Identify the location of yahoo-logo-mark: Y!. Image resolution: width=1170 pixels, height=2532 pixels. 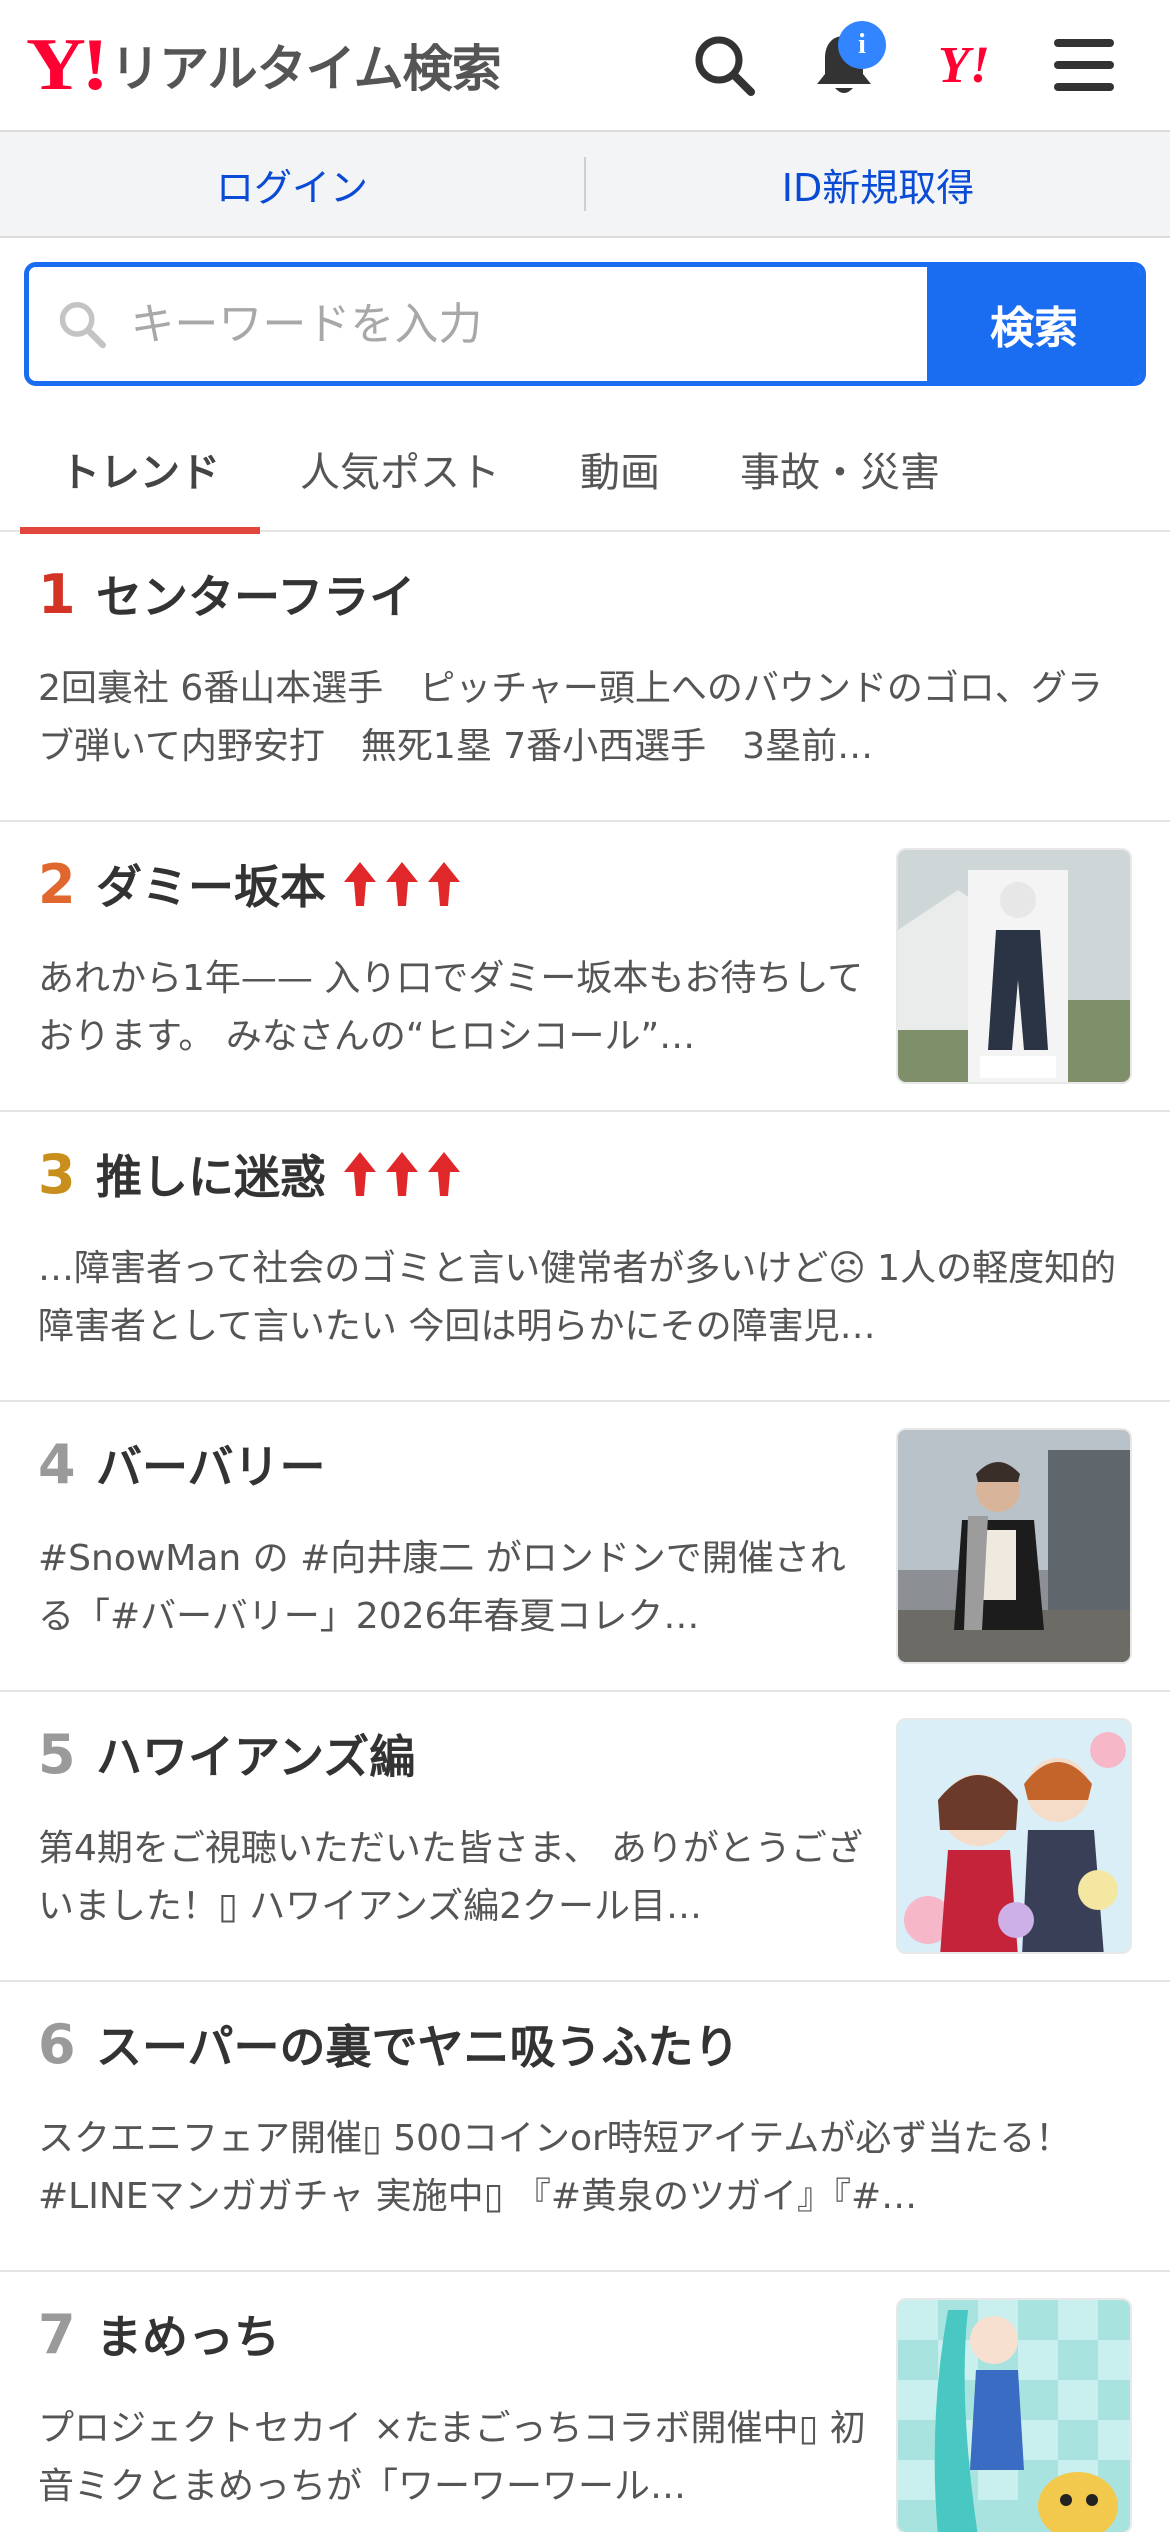
(67, 65).